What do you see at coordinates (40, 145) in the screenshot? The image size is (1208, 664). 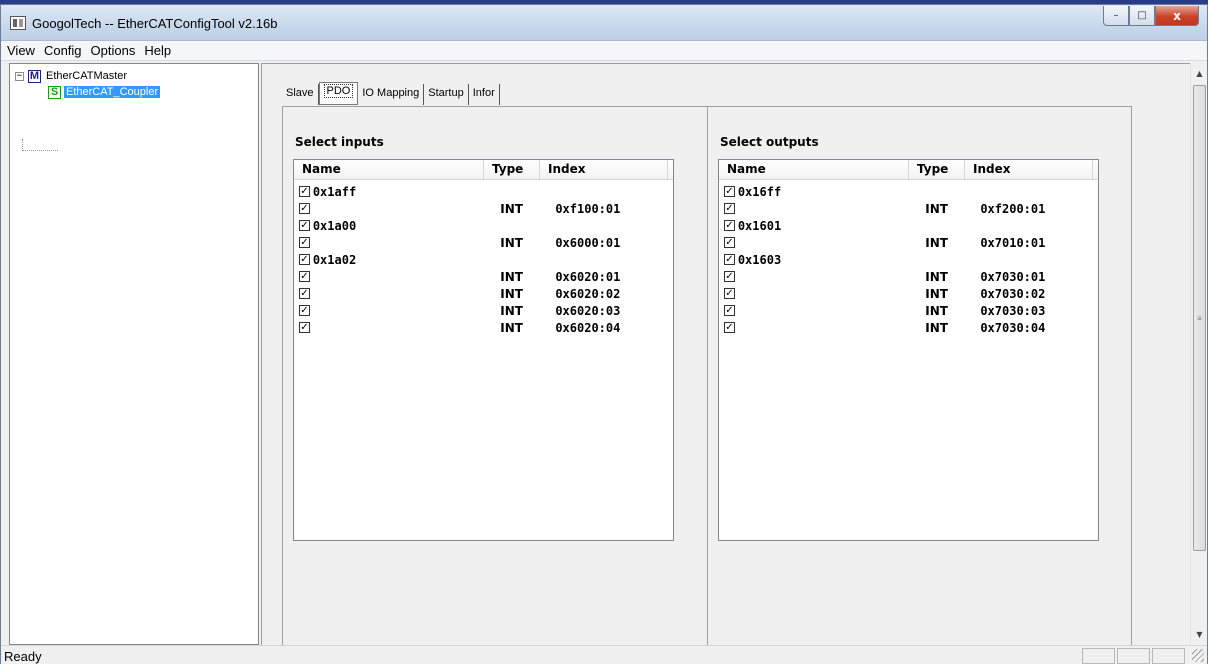 I see `tree-connector` at bounding box center [40, 145].